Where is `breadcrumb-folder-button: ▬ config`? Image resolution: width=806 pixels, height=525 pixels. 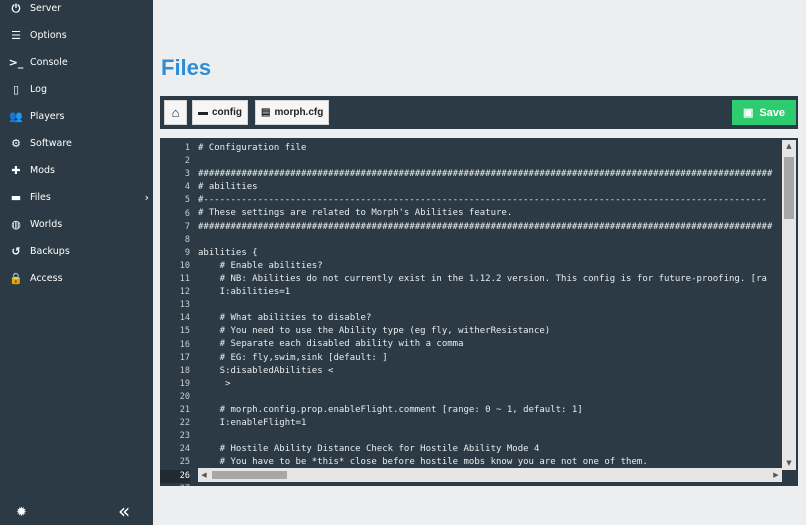
breadcrumb-folder-button: ▬ config is located at coordinates (220, 112).